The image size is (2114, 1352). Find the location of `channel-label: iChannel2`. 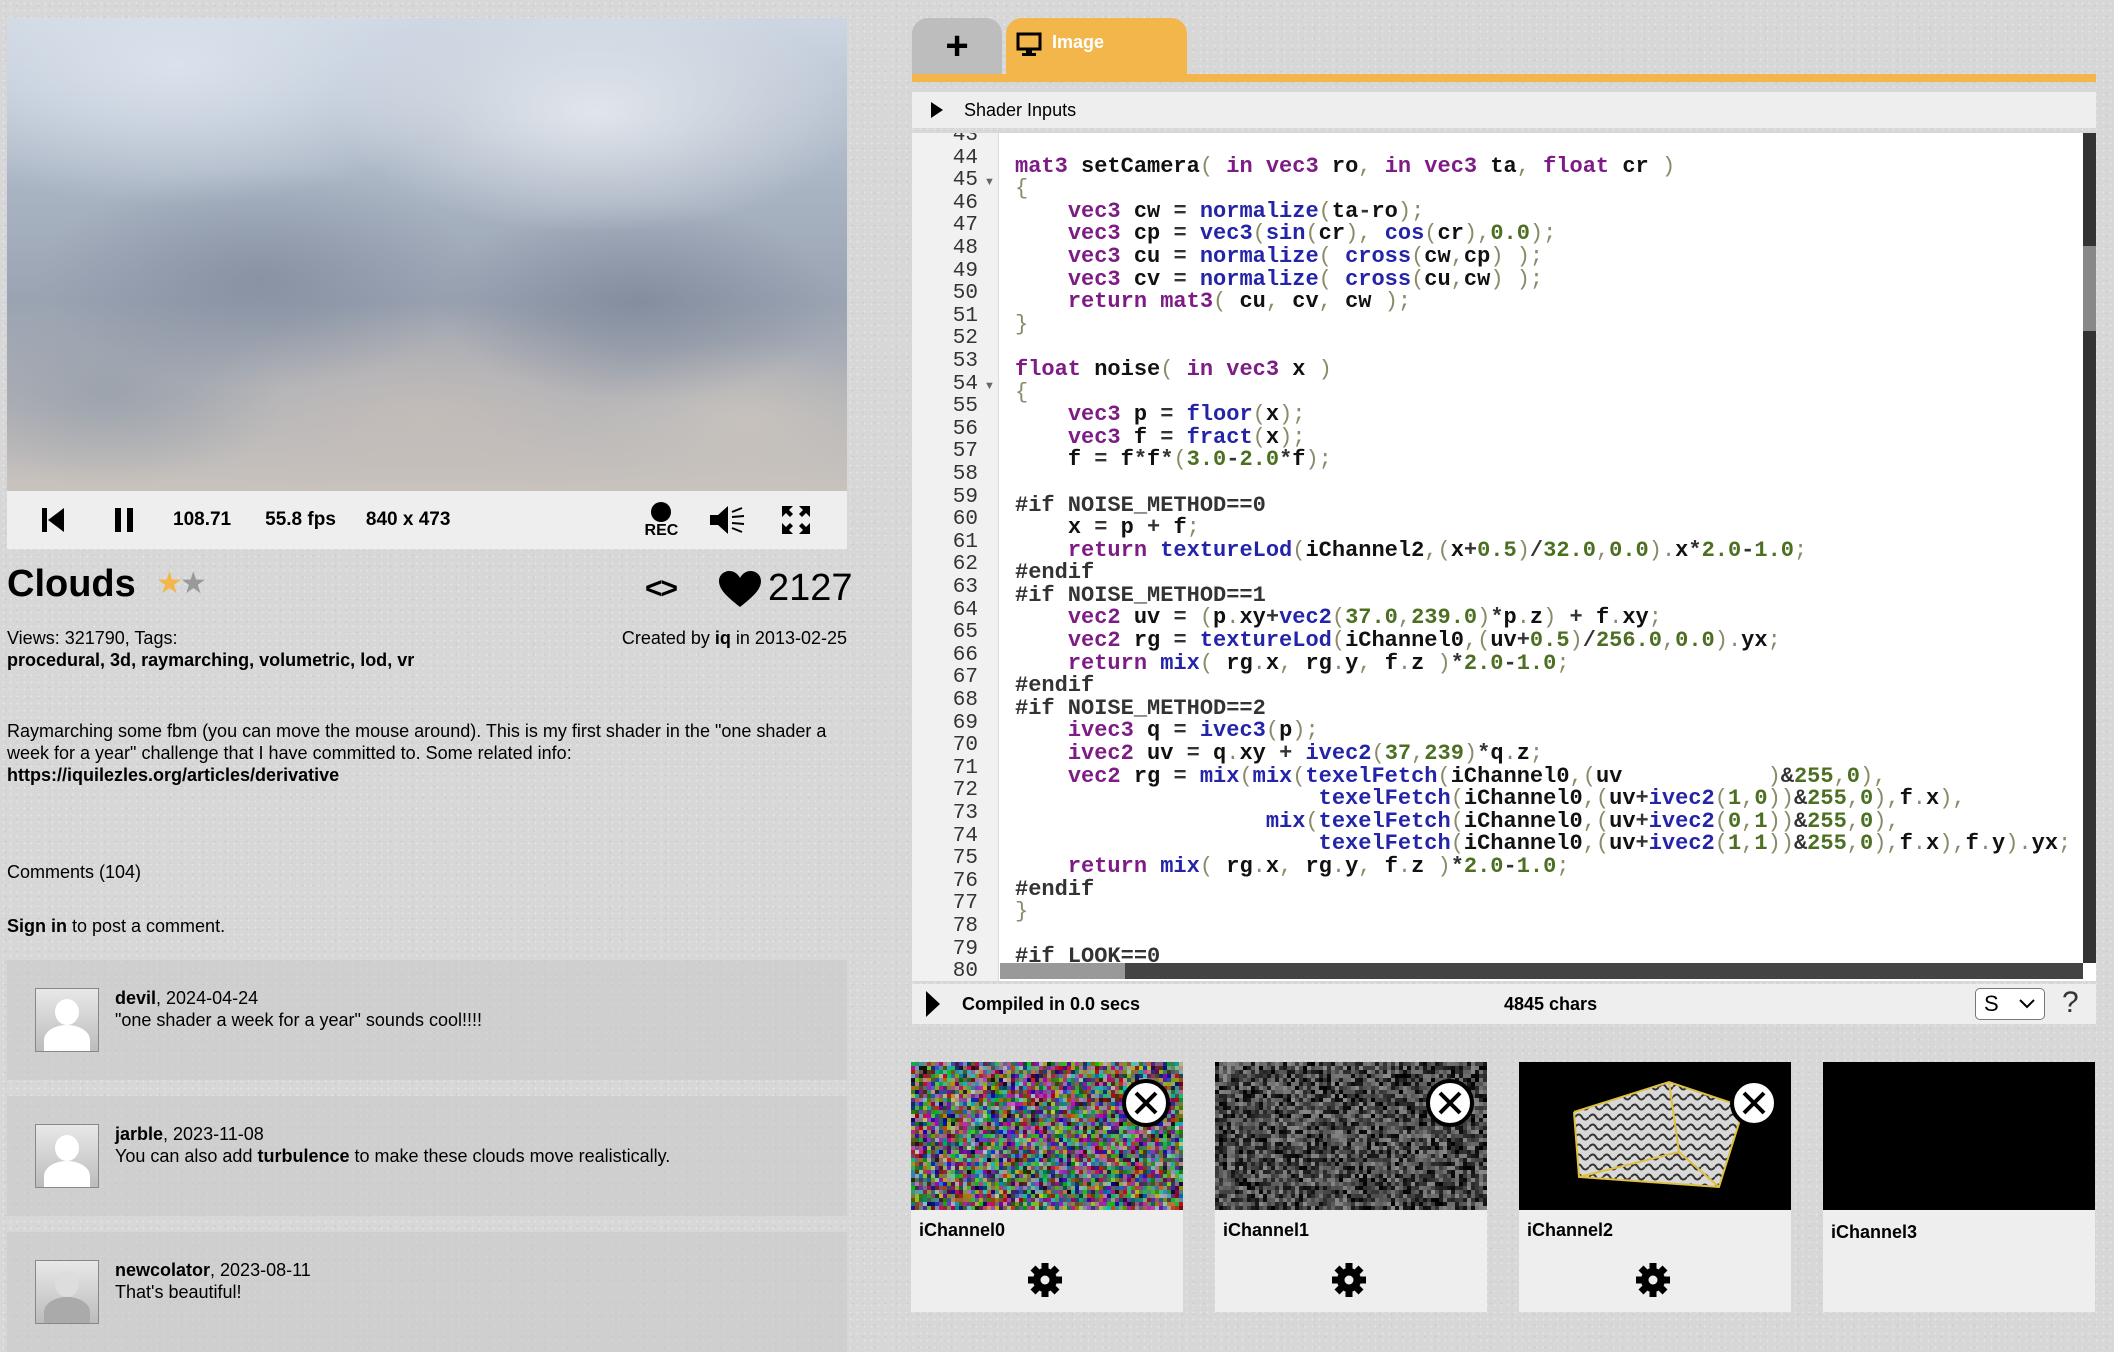

channel-label: iChannel2 is located at coordinates (1570, 1230).